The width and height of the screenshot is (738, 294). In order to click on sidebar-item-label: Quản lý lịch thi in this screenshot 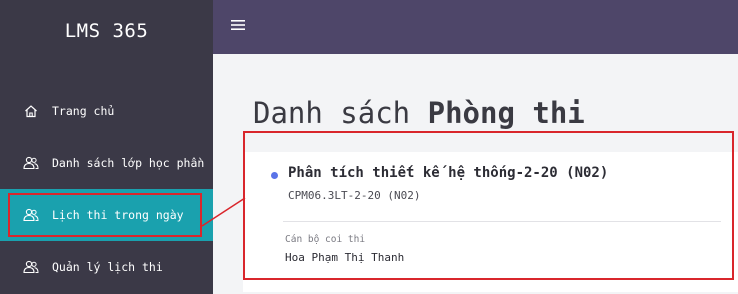, I will do `click(107, 267)`.